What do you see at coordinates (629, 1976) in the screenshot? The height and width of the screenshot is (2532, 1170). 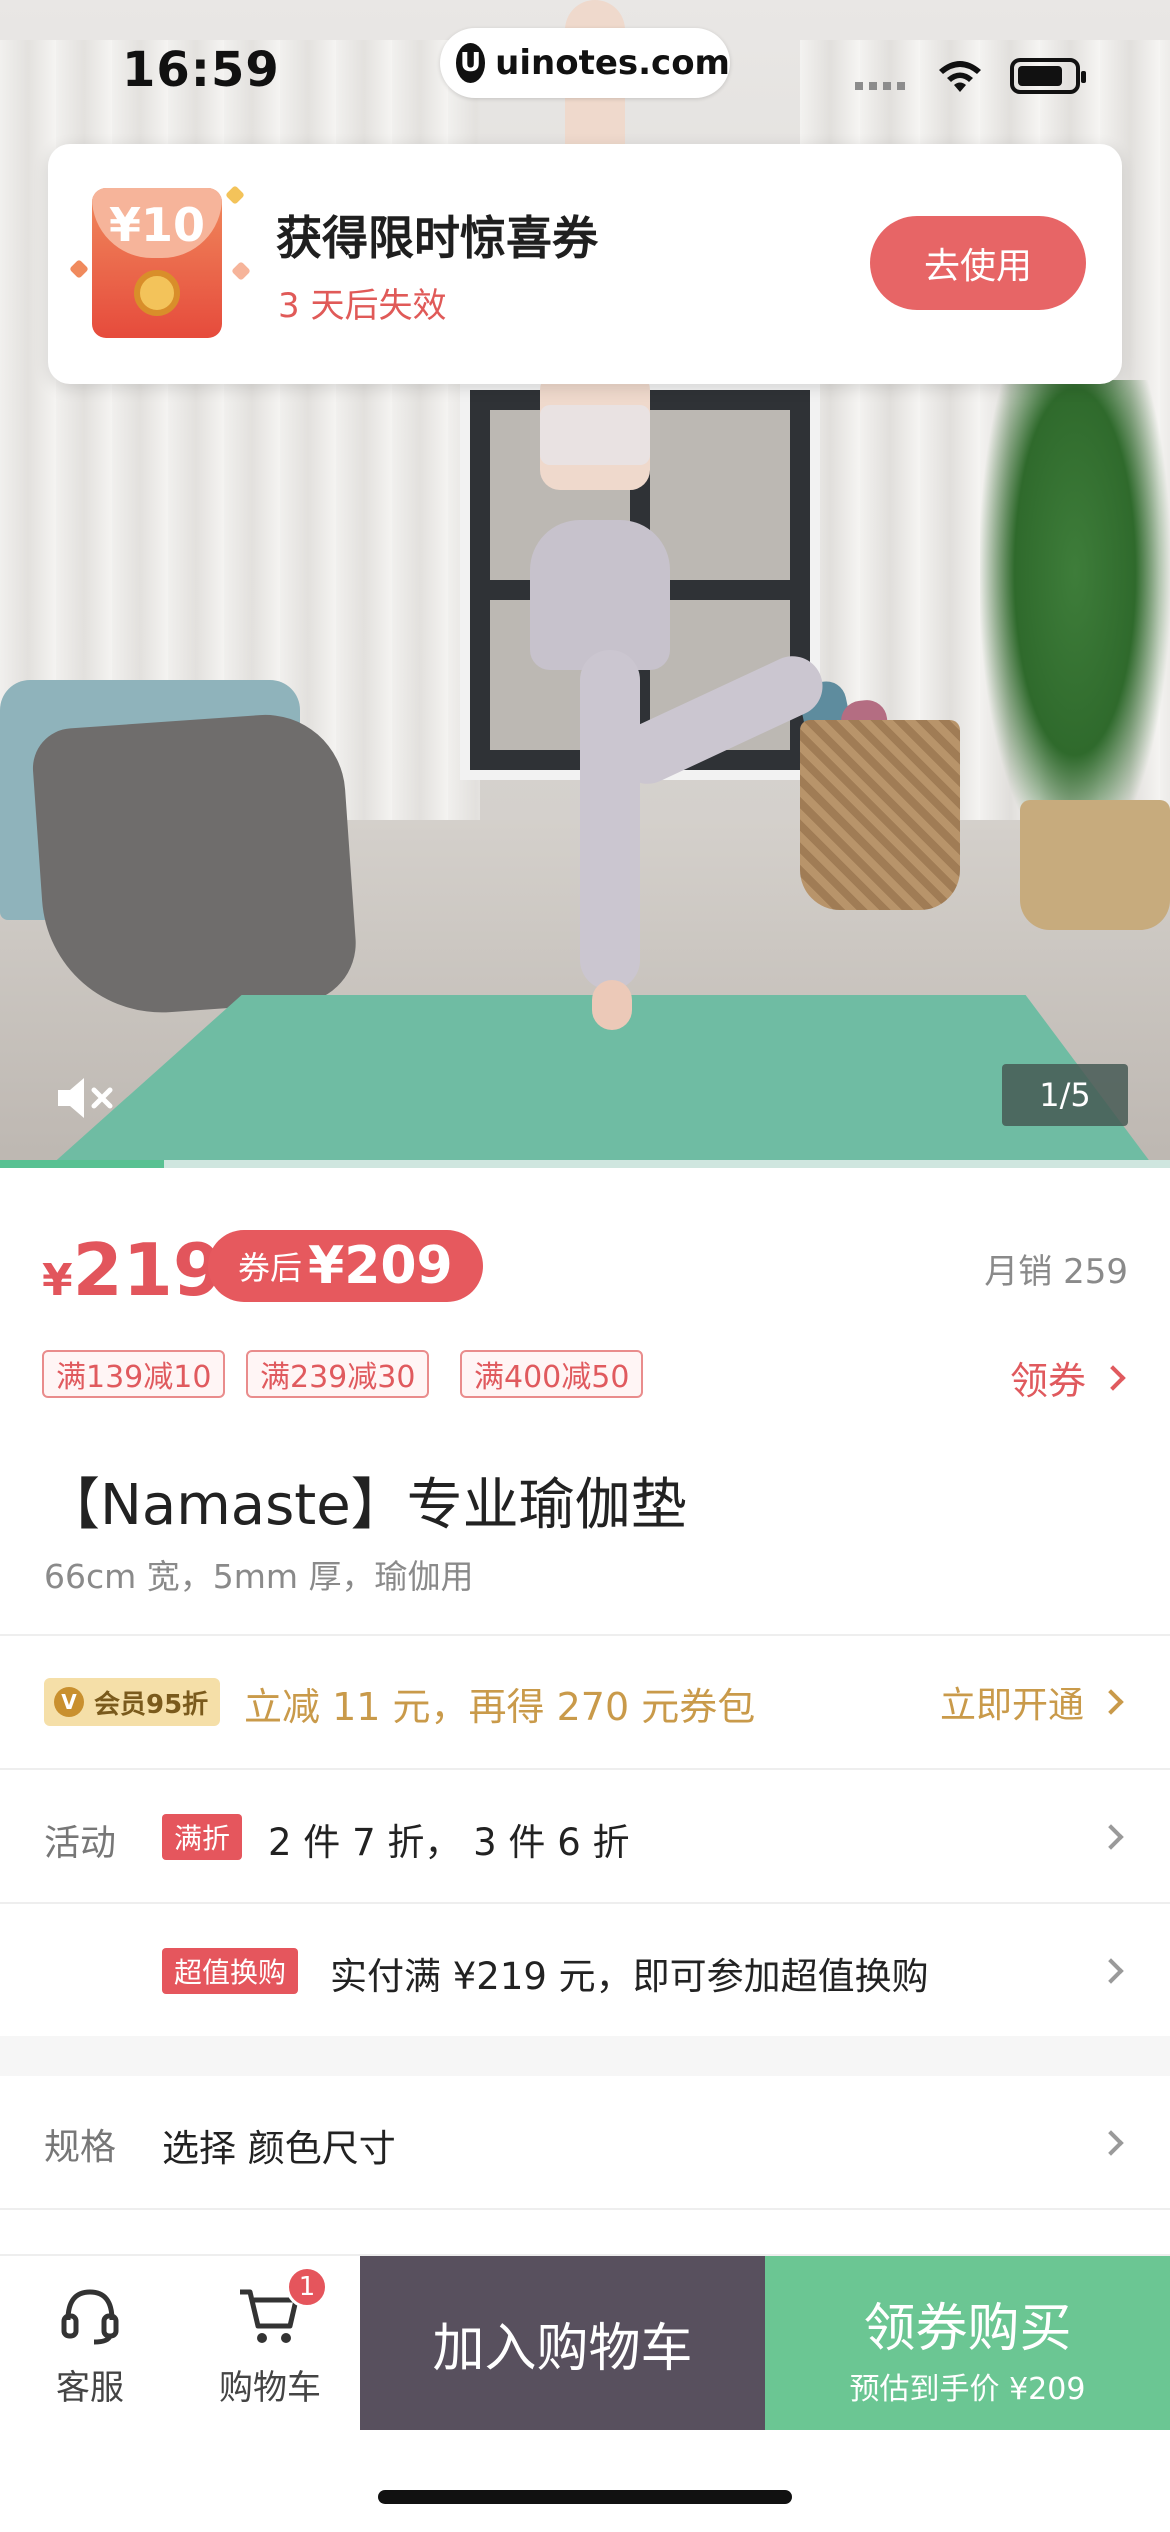 I see `exchange-text: 实付满 ¥219 元，即可参加超值换购` at bounding box center [629, 1976].